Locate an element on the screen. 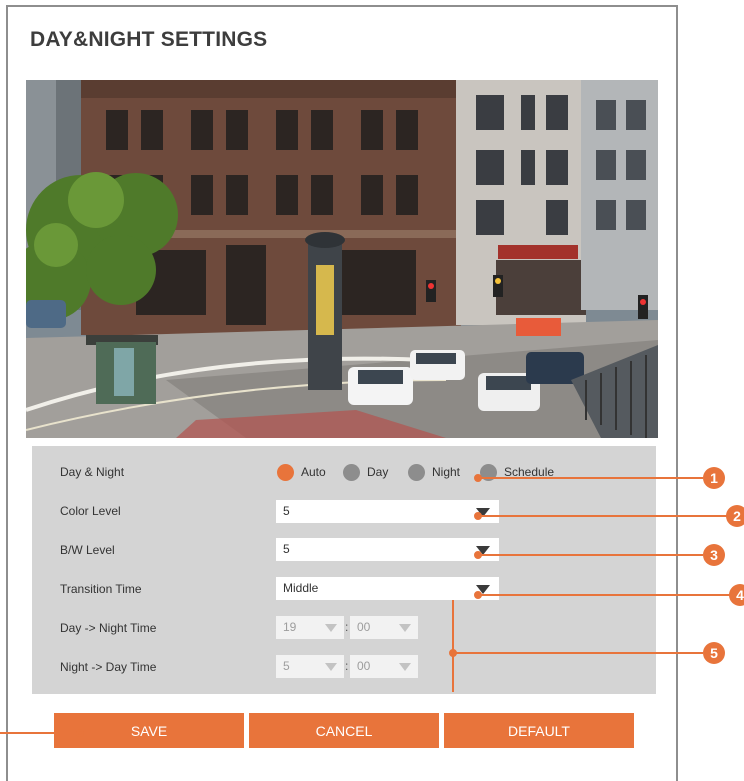 The width and height of the screenshot is (744, 781). callout-badge-3: 3 is located at coordinates (714, 555).